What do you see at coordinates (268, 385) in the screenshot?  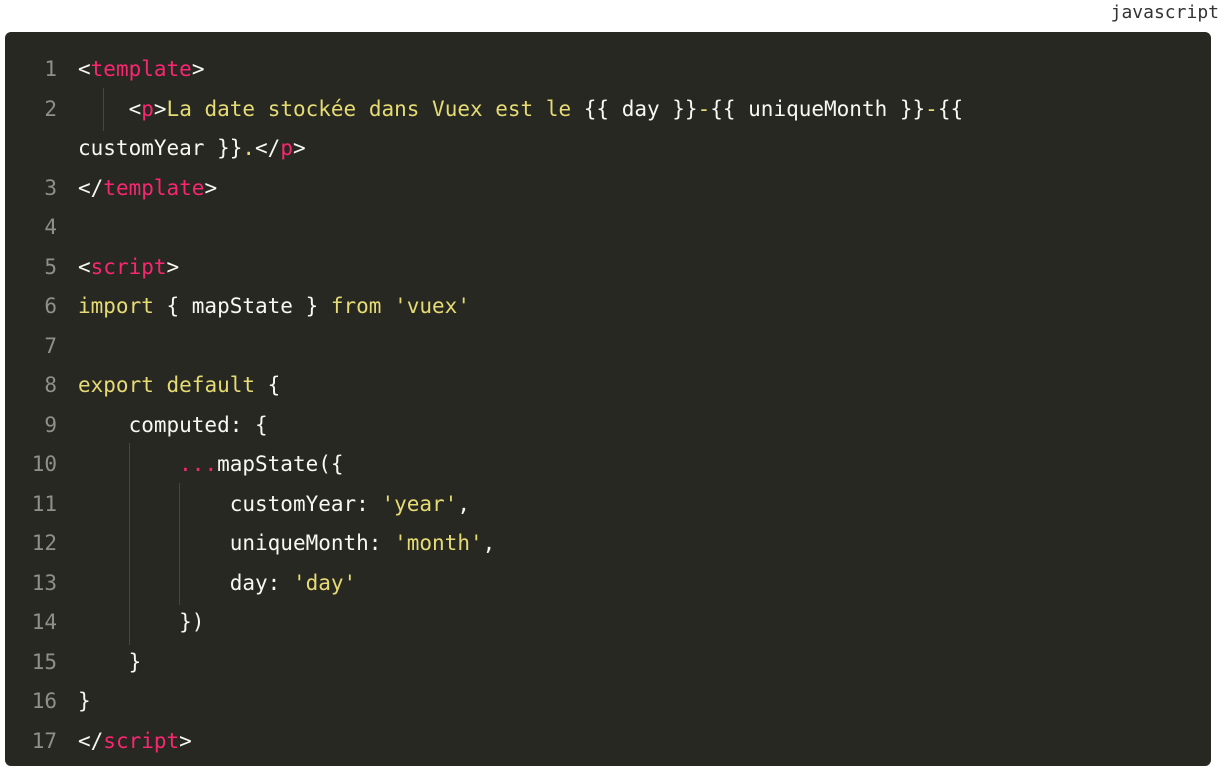 I see `code-token: {` at bounding box center [268, 385].